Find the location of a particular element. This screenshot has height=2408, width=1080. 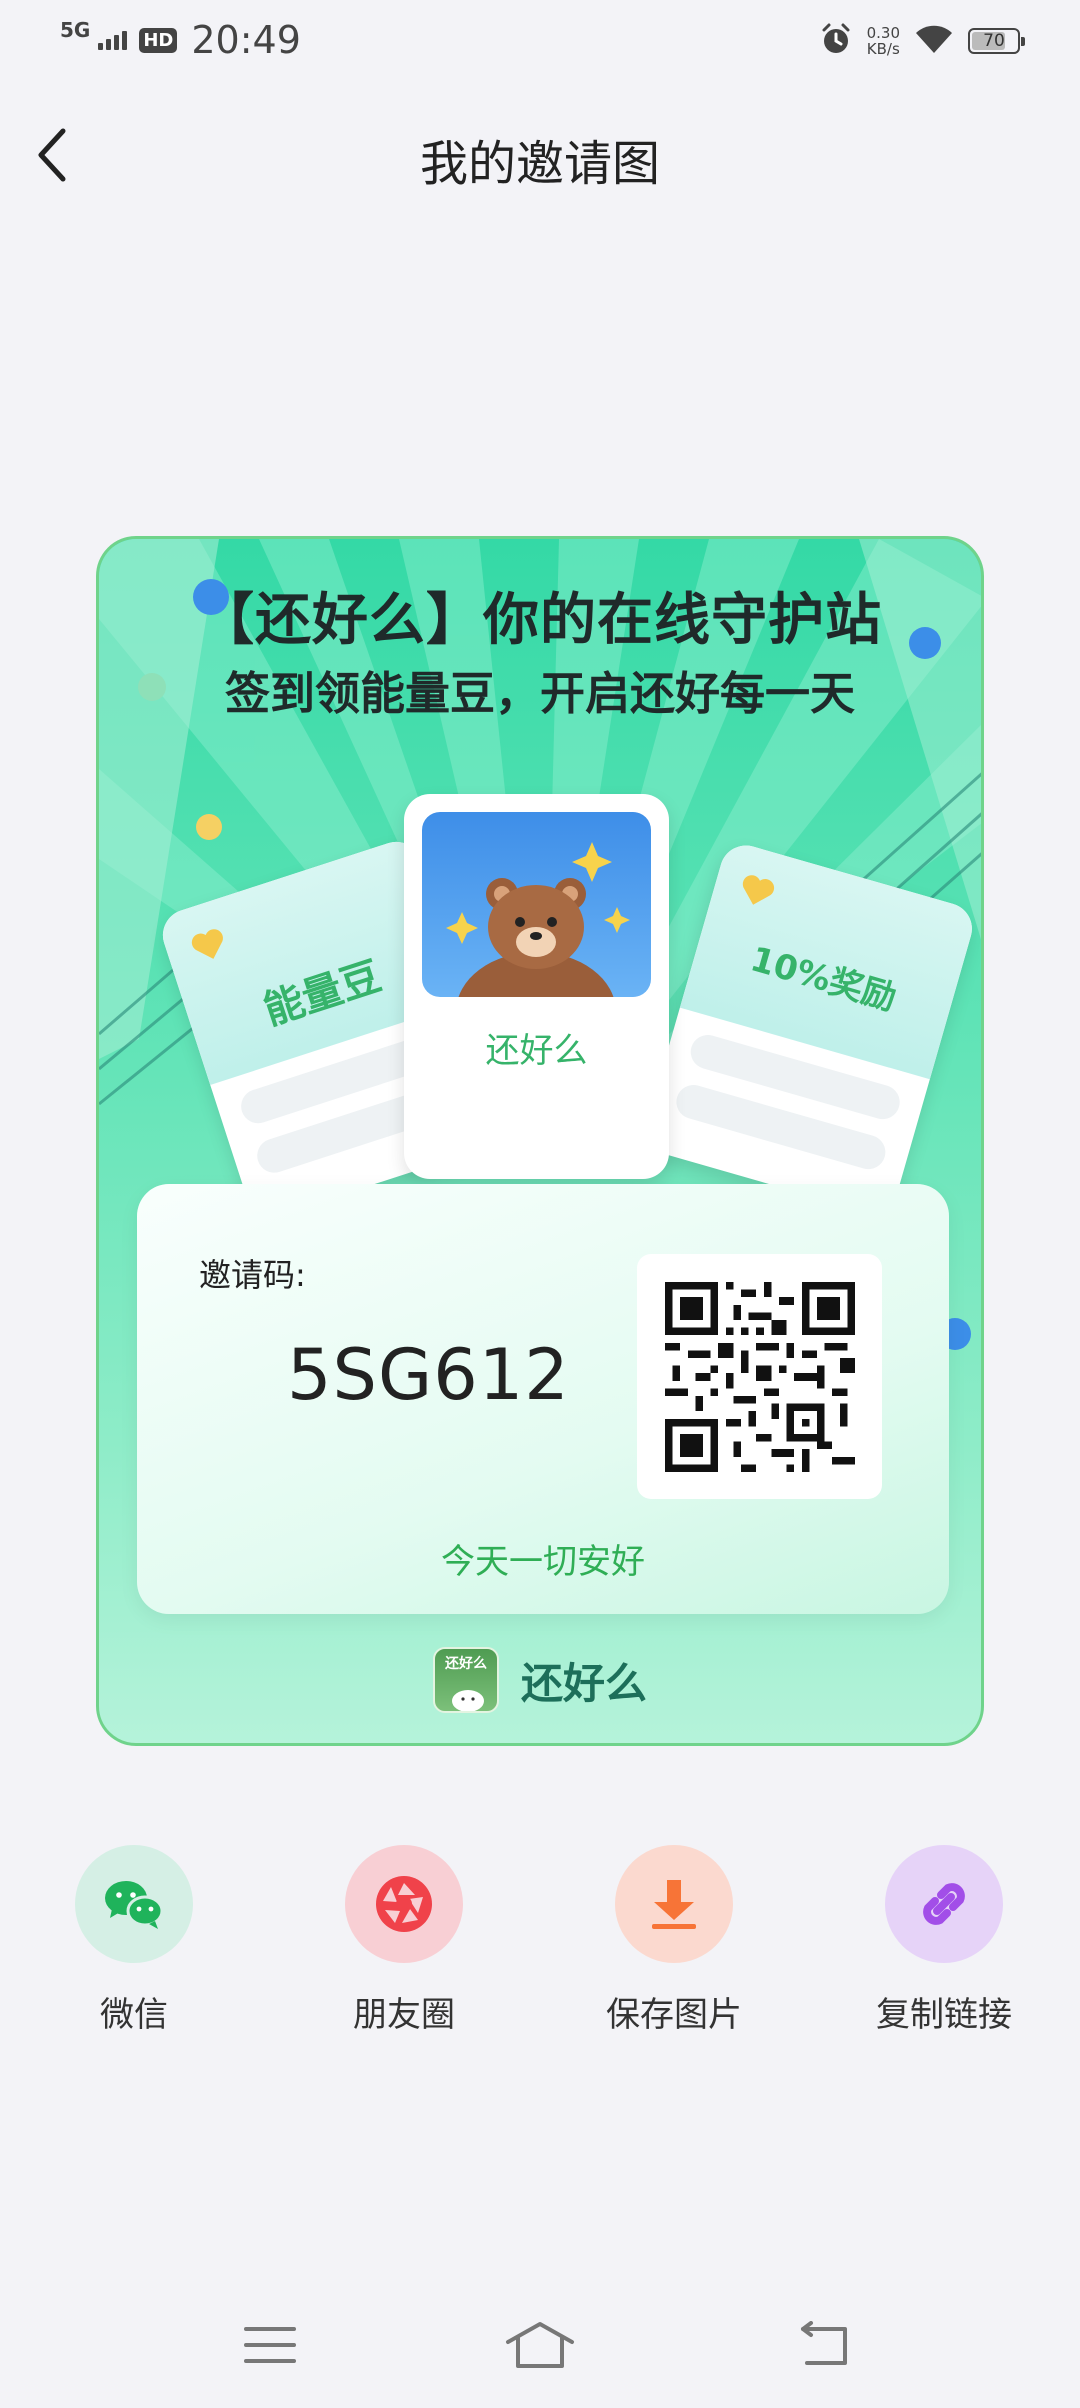

qr-code is located at coordinates (759, 1376).